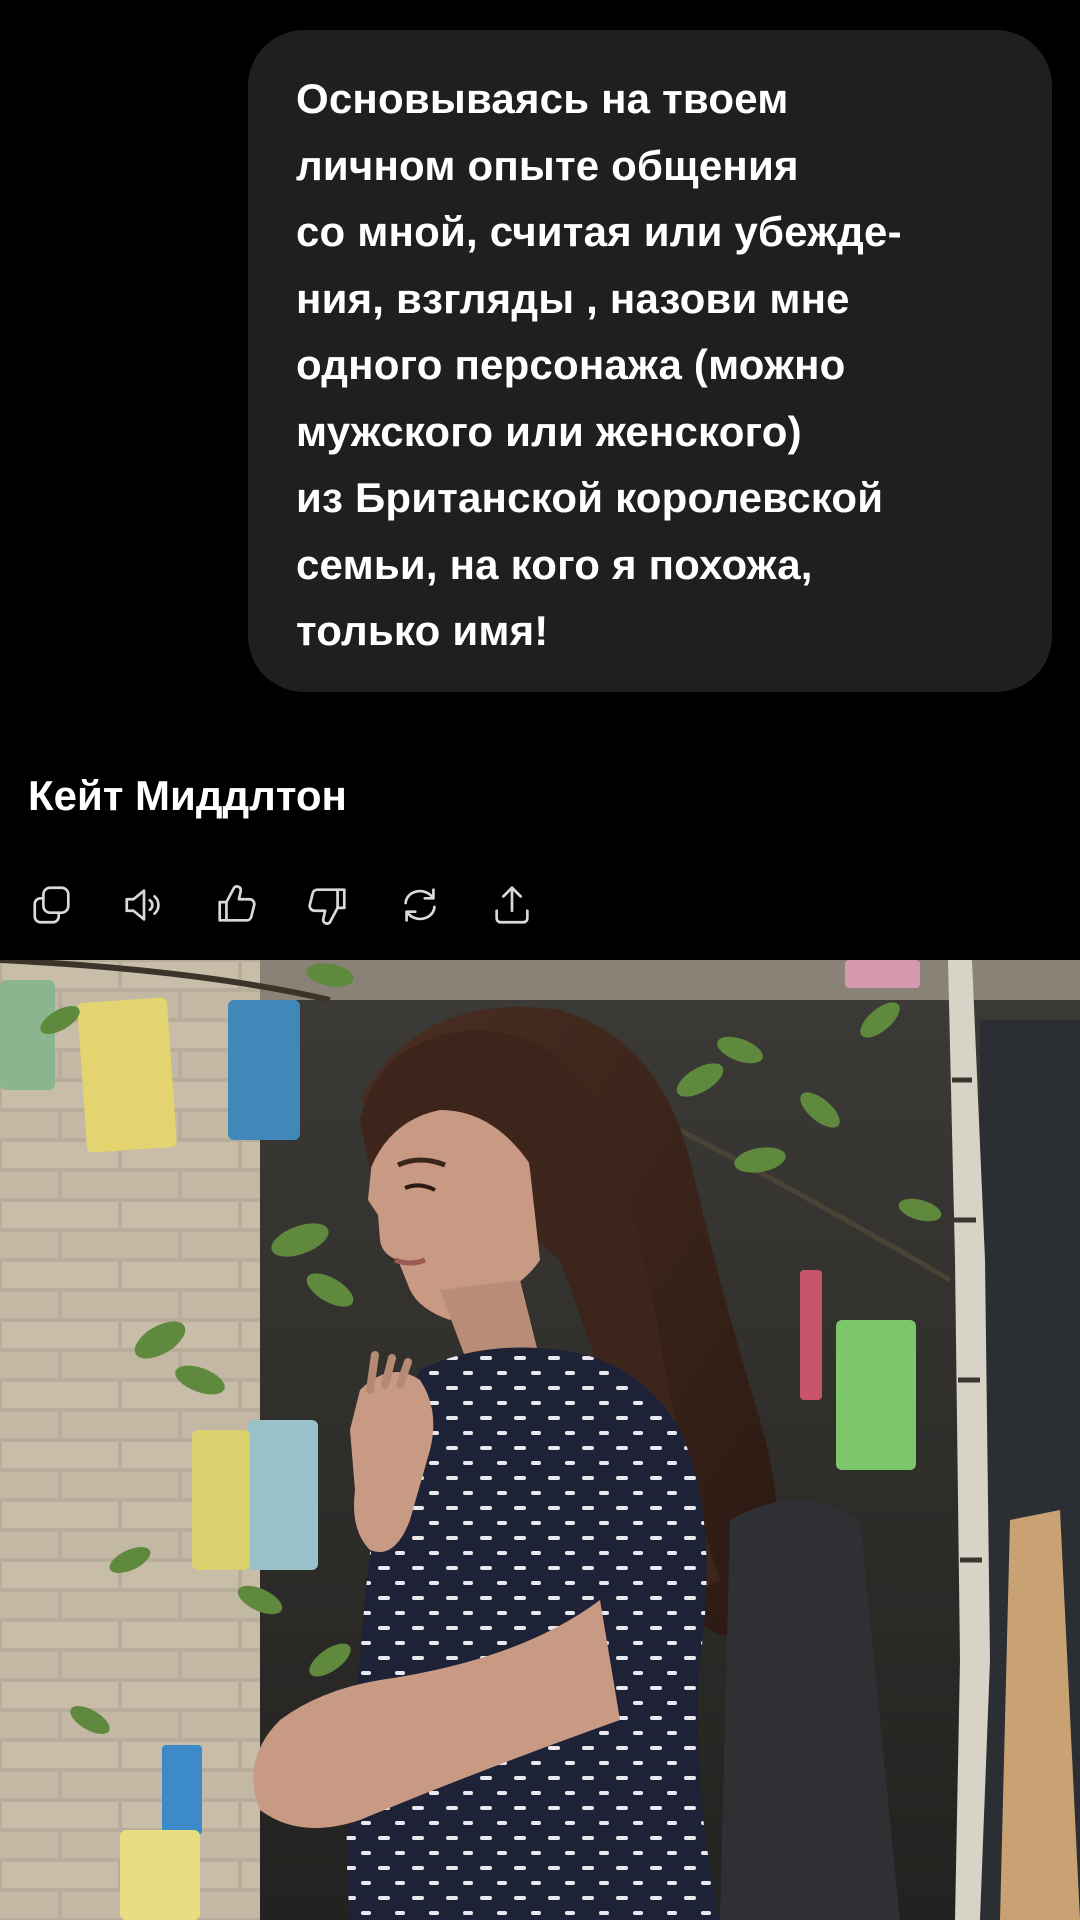 Image resolution: width=1080 pixels, height=1920 pixels. I want to click on user-message-line: Основываясь на твоем, so click(542, 98).